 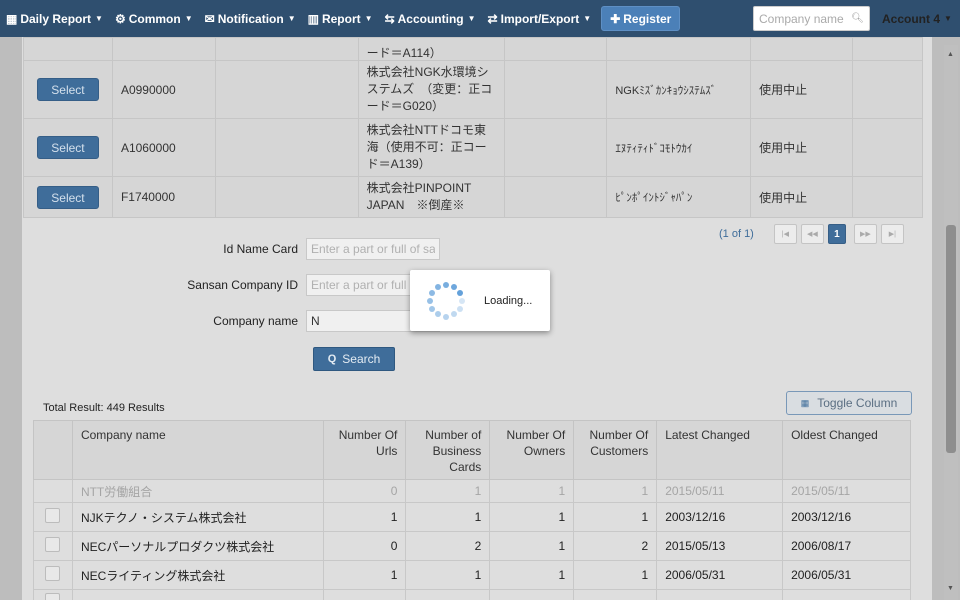 I want to click on company-name-cell: 株式会社NTTドコモ東海（使用不可：正コード＝A139）, so click(x=431, y=147).